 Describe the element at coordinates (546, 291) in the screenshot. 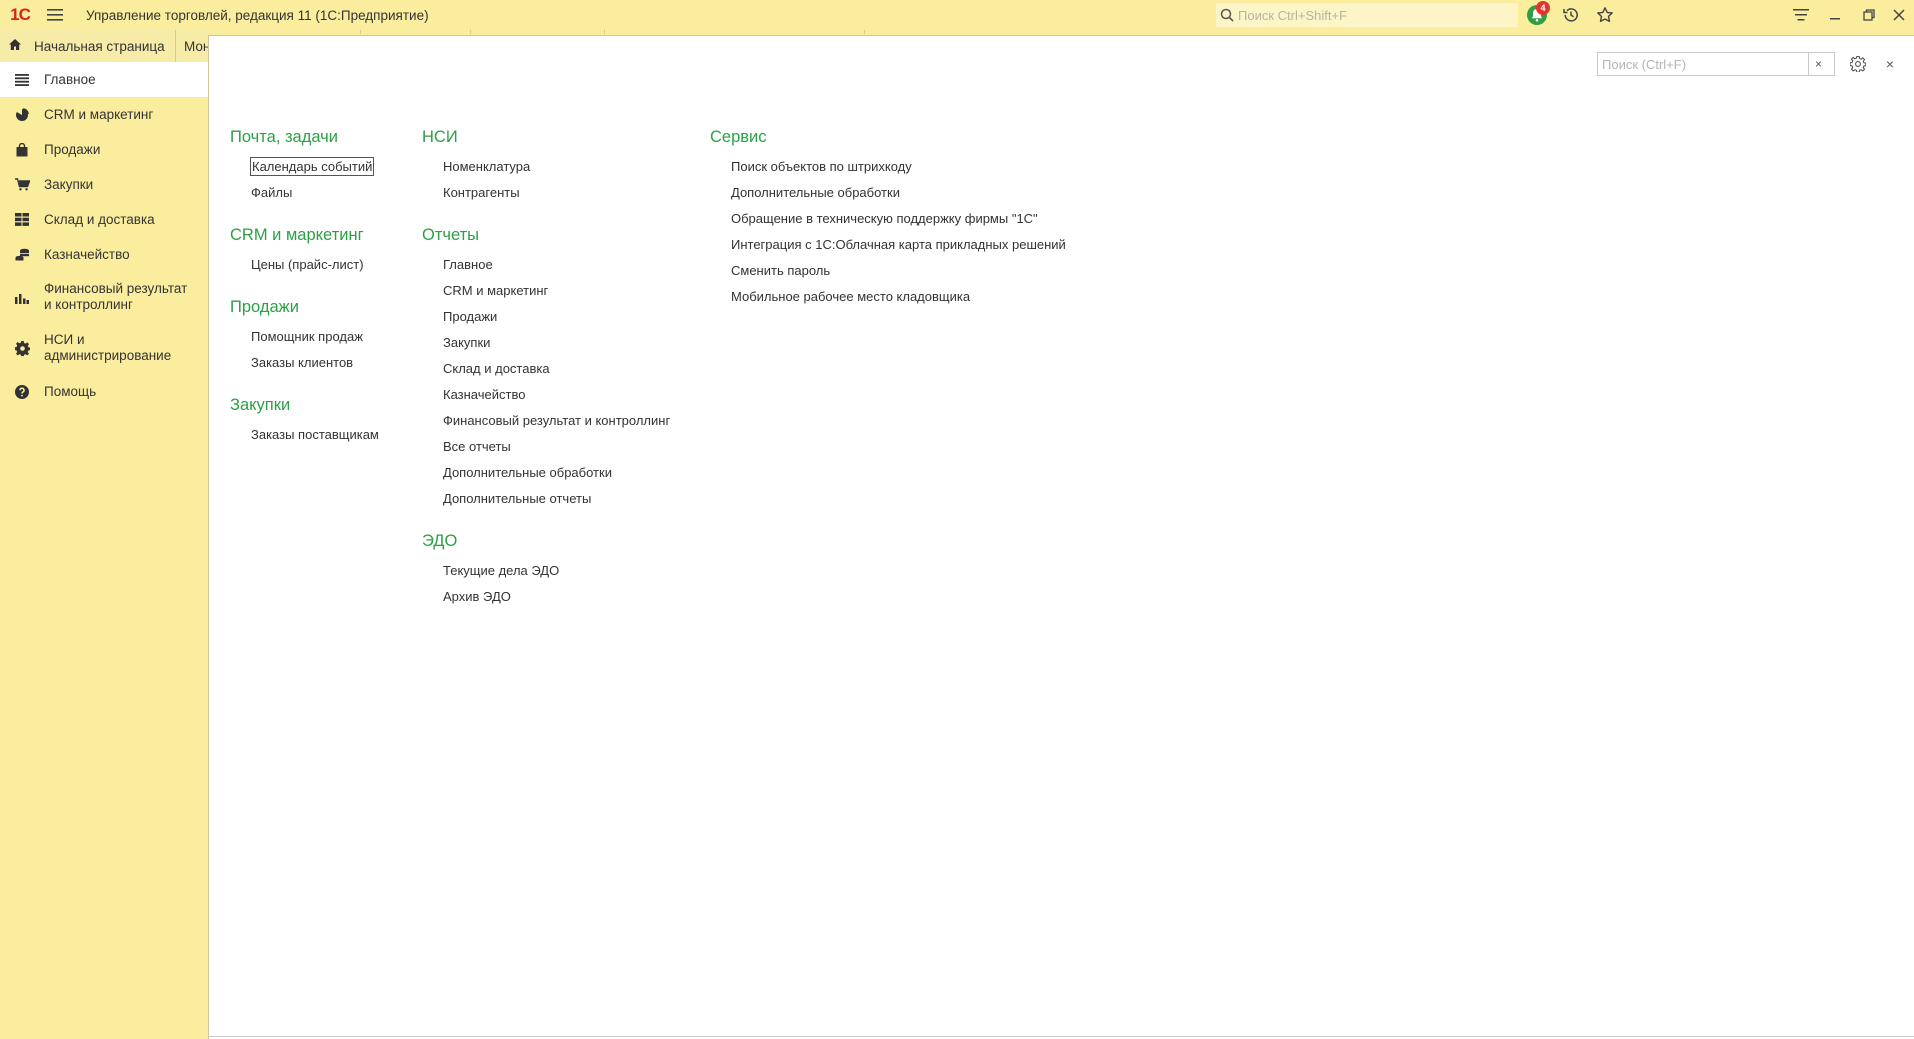

I see `link-report-crm: CRM и маркетинг` at that location.